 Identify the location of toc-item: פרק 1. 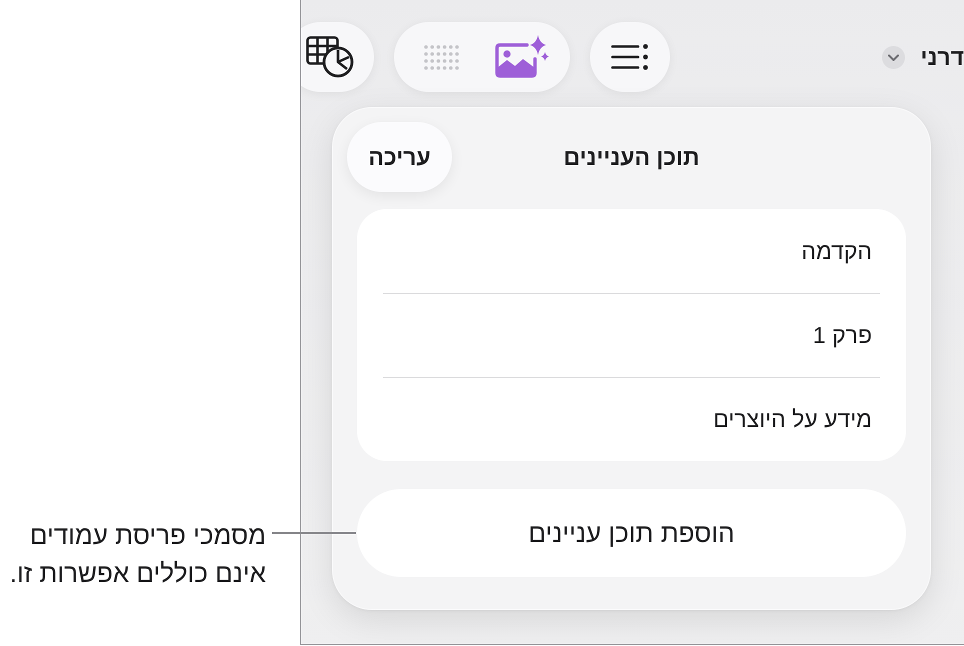
(842, 335).